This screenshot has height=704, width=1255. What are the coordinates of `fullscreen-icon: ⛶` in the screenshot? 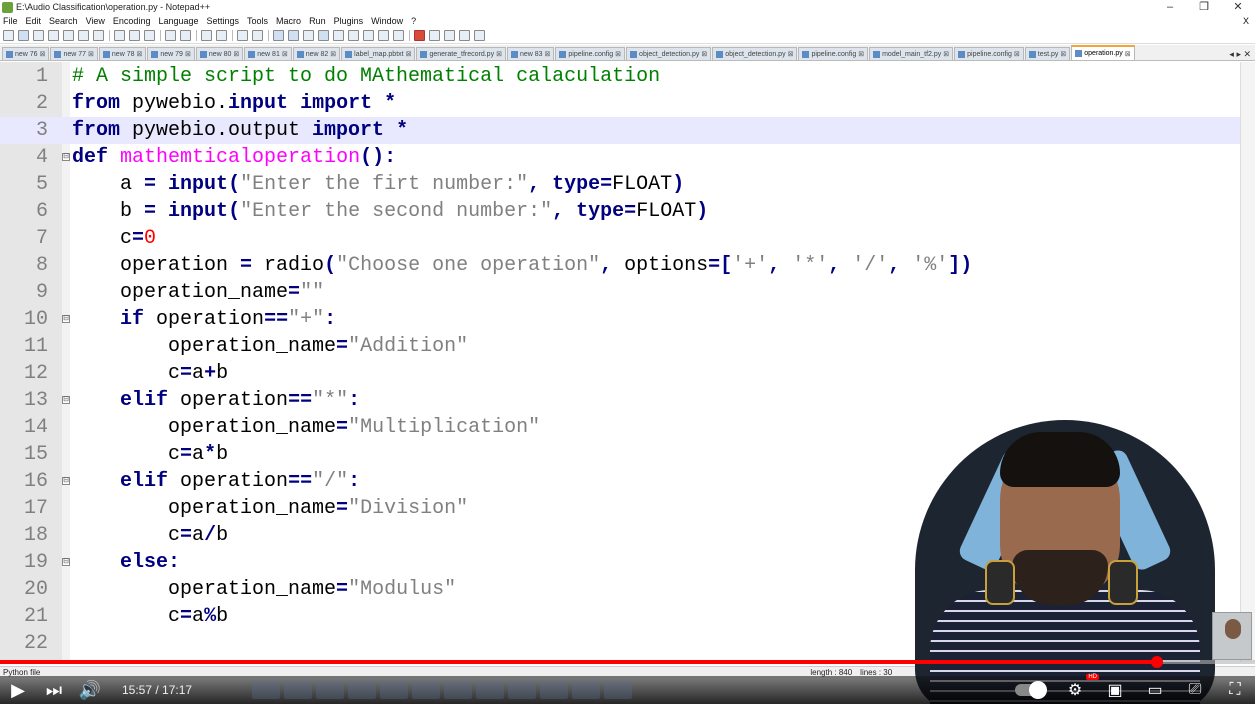 It's located at (1235, 690).